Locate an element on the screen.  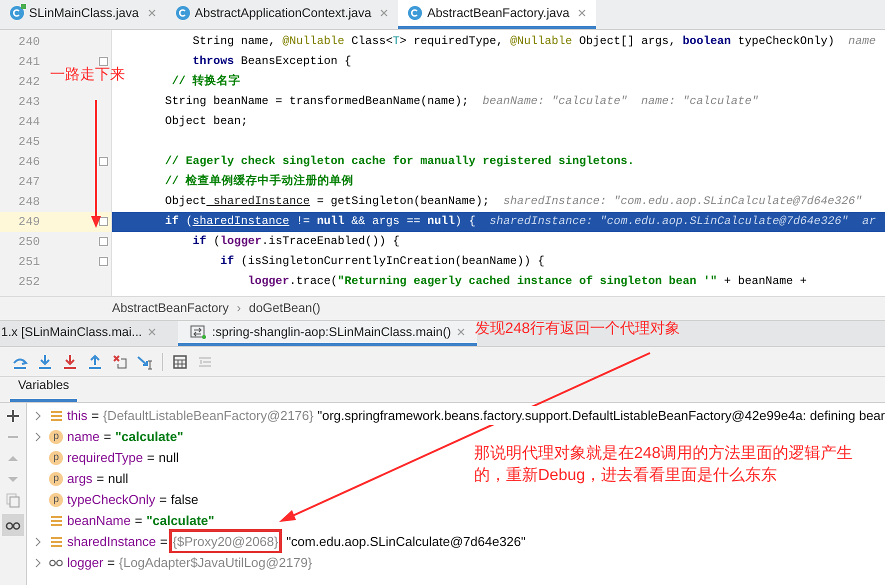
console-icon is located at coordinates (198, 332).